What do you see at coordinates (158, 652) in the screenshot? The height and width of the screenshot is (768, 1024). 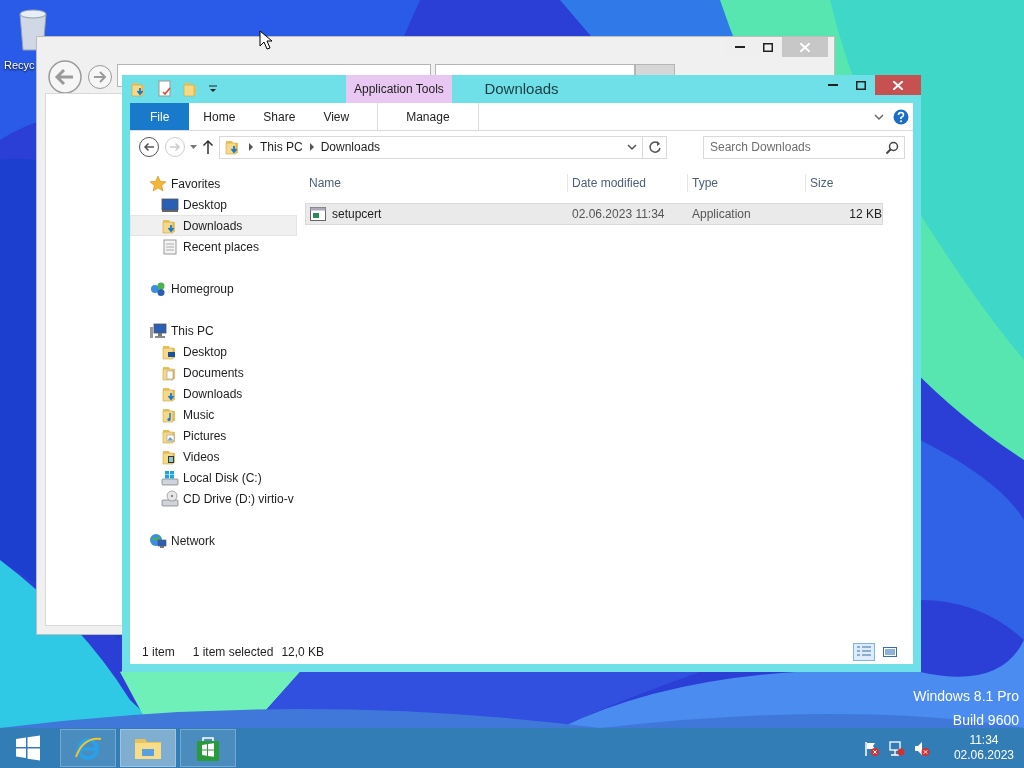 I see `status-text: 1 item` at bounding box center [158, 652].